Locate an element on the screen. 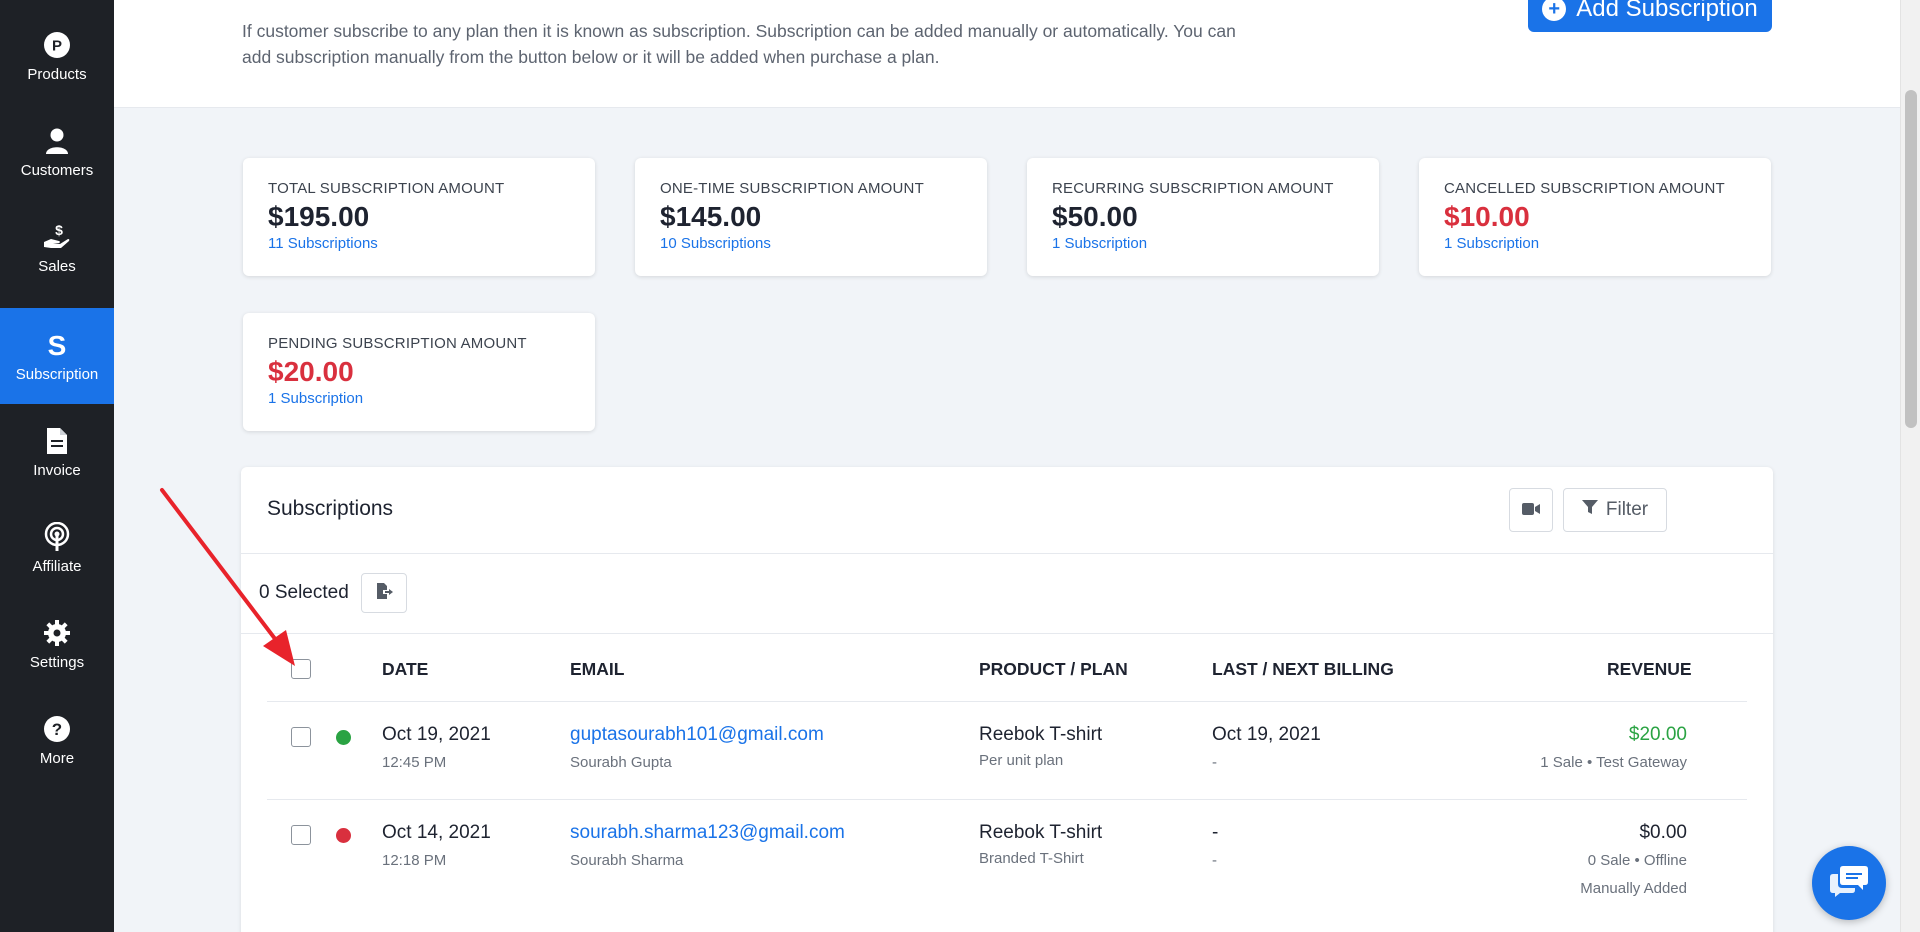 The width and height of the screenshot is (1920, 932). plus-circle-icon: + is located at coordinates (1554, 10).